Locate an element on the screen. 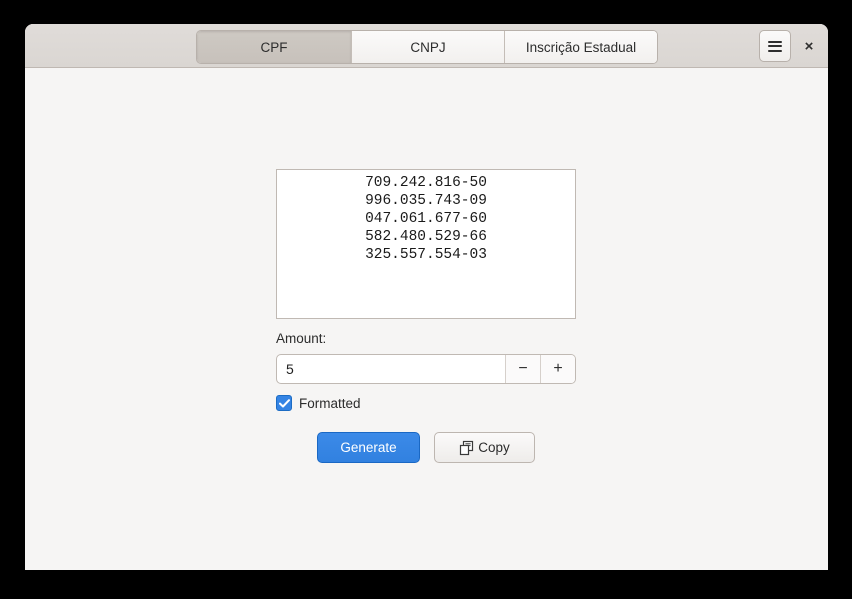  tab-cnpj-label: CNPJ is located at coordinates (428, 47).